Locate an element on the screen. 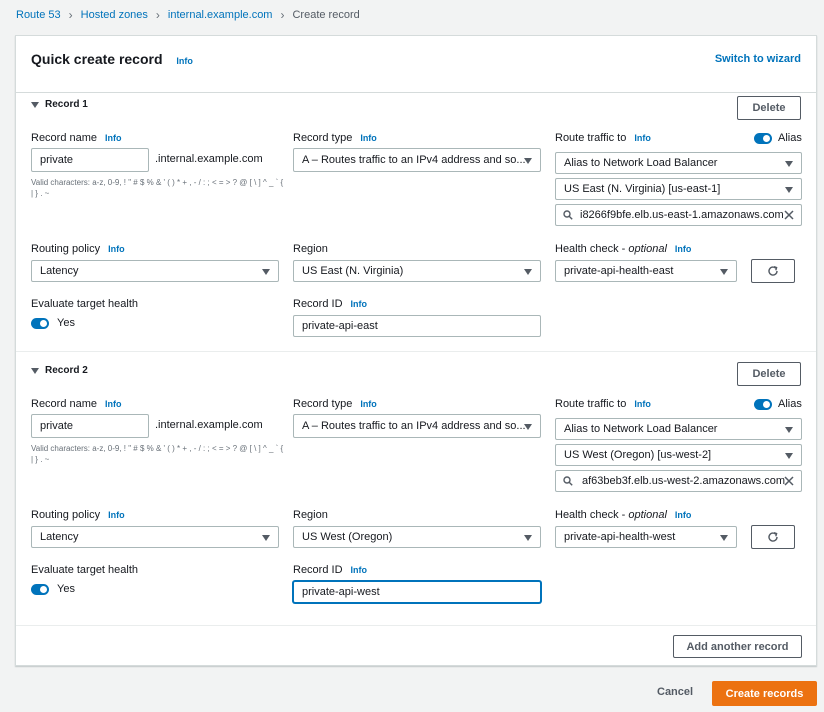 The image size is (824, 712). region-label-text: Region is located at coordinates (310, 515).